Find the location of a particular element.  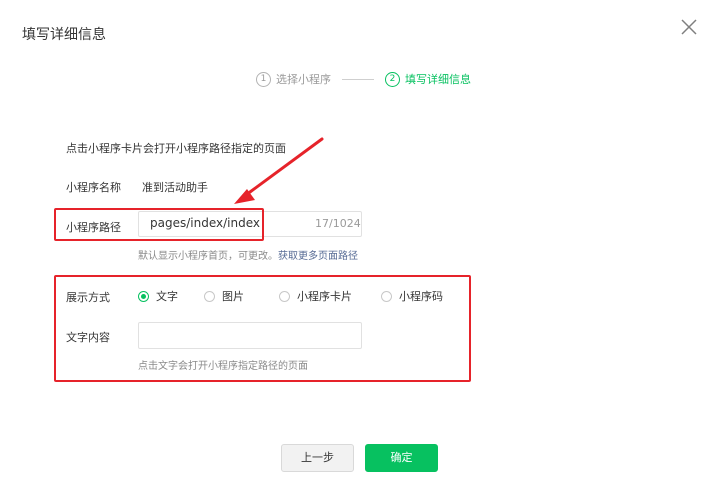

path-hint: 默认显示小程序首页，可更改。获取更多页面路径 is located at coordinates (248, 254).